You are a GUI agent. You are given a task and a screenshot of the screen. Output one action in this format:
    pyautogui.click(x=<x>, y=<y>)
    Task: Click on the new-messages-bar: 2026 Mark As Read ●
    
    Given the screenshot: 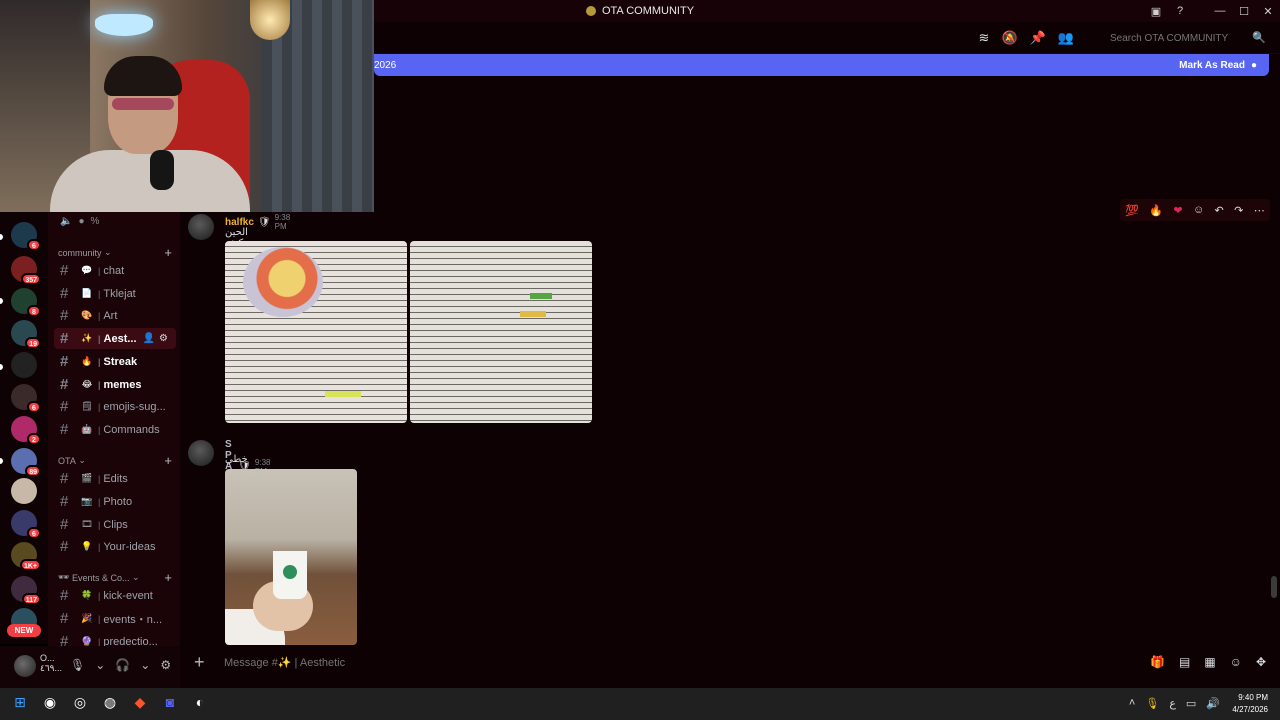 What is the action you would take?
    pyautogui.click(x=821, y=65)
    